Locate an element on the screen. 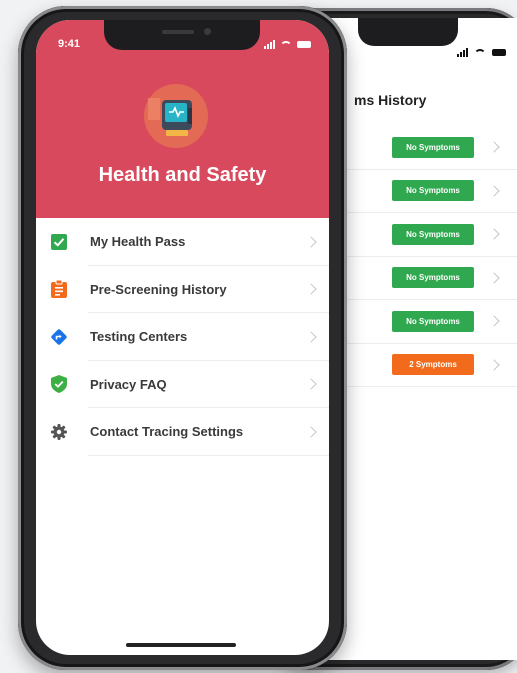  status-bar is located at coordinates (287, 44).